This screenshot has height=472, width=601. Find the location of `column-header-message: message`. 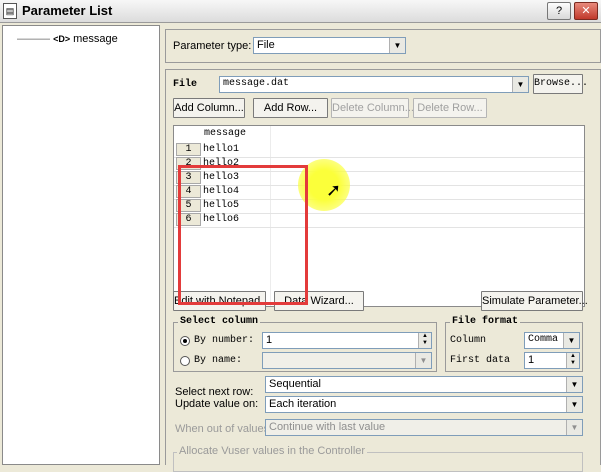

column-header-message: message is located at coordinates (225, 133).